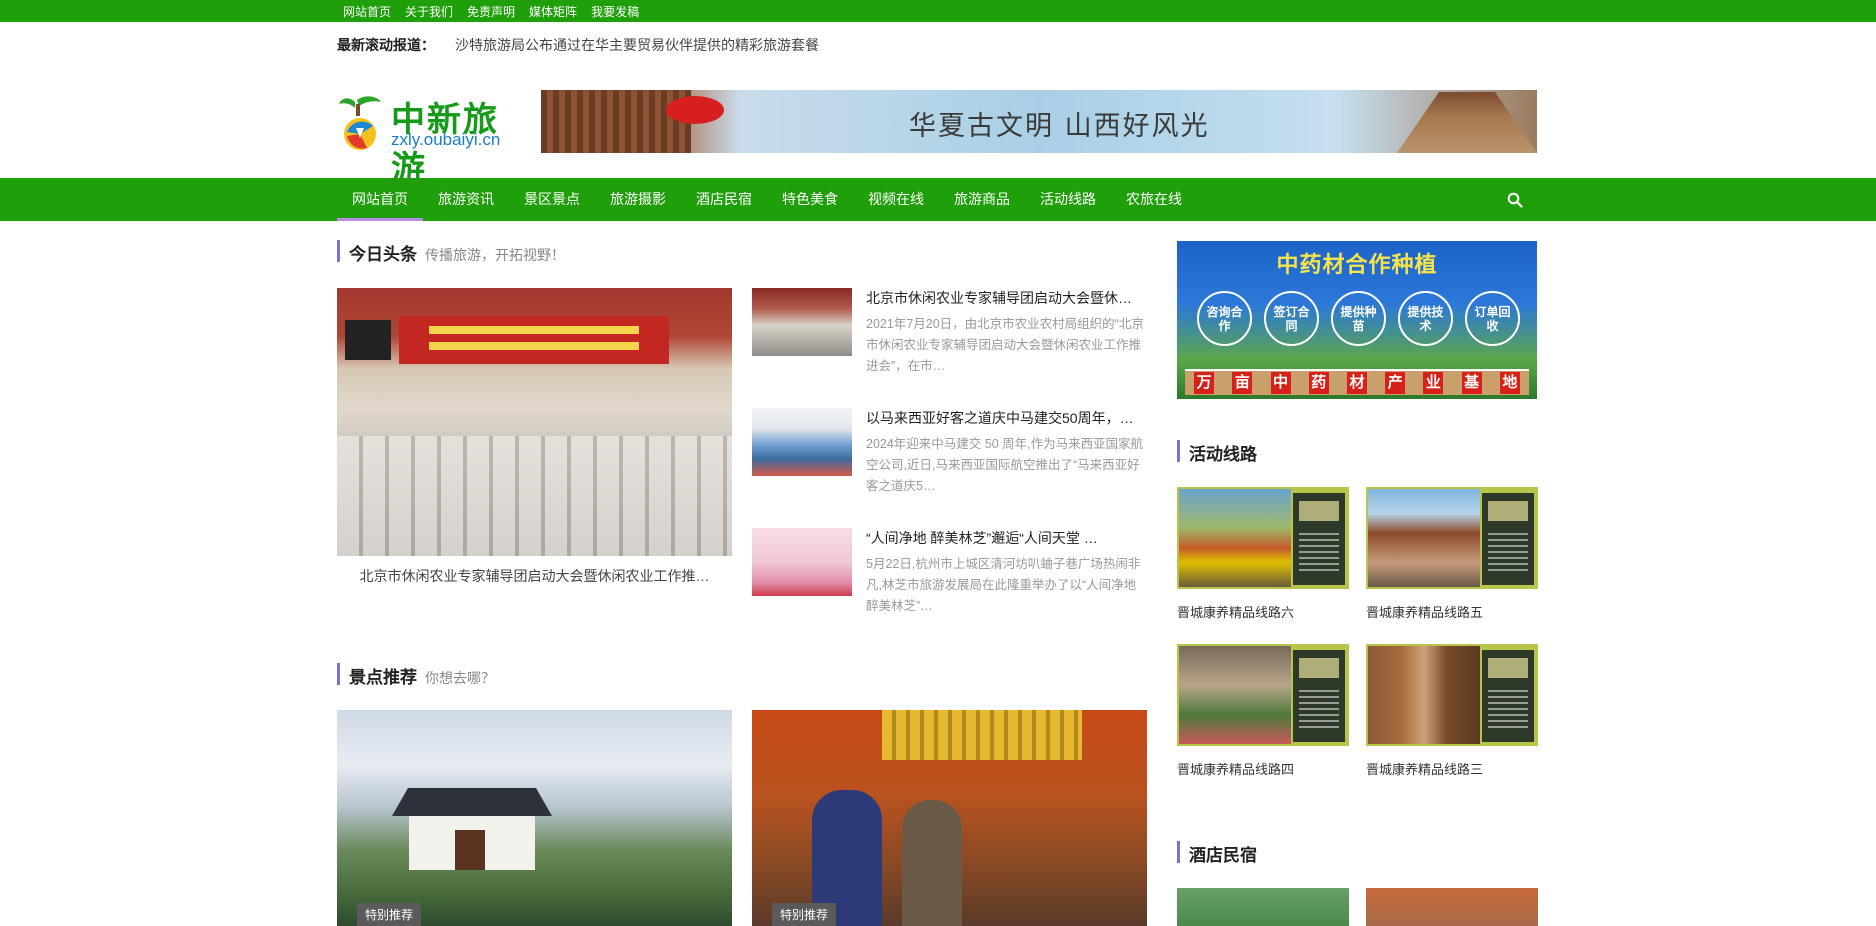 The width and height of the screenshot is (1876, 926). What do you see at coordinates (695, 110) in the screenshot?
I see `lantern-icon` at bounding box center [695, 110].